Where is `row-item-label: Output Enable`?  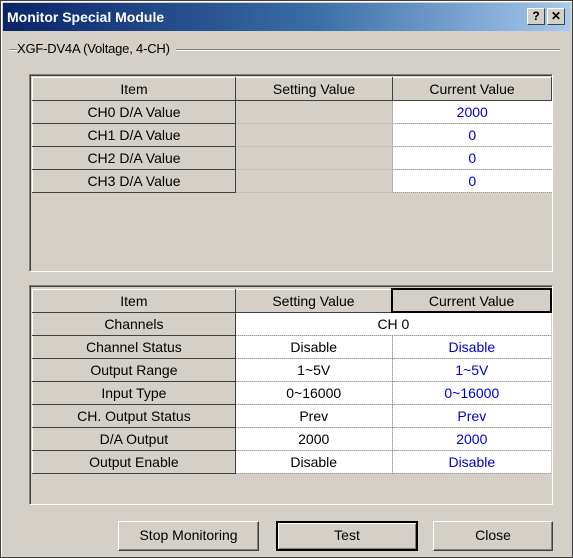
row-item-label: Output Enable is located at coordinates (134, 461).